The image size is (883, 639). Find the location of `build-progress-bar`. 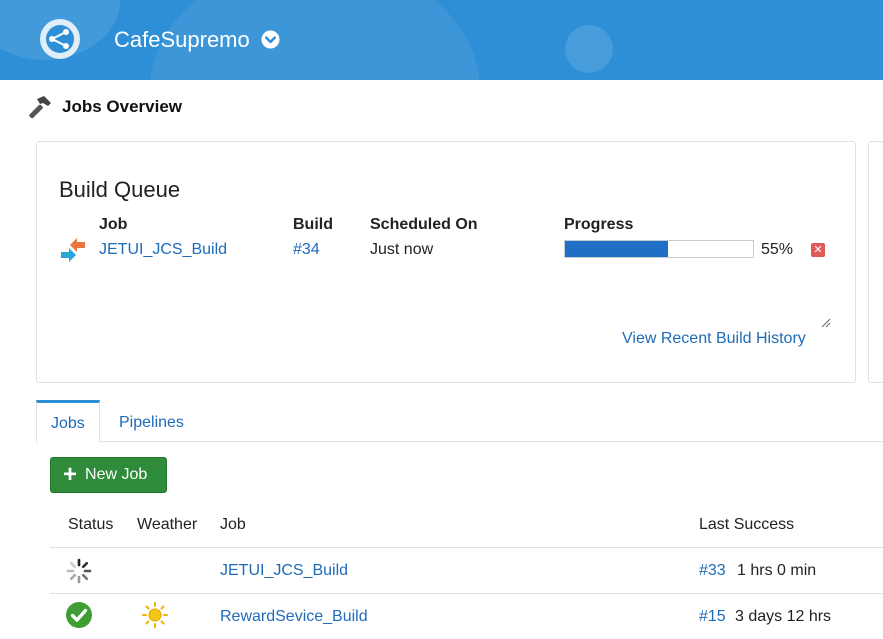

build-progress-bar is located at coordinates (659, 249).